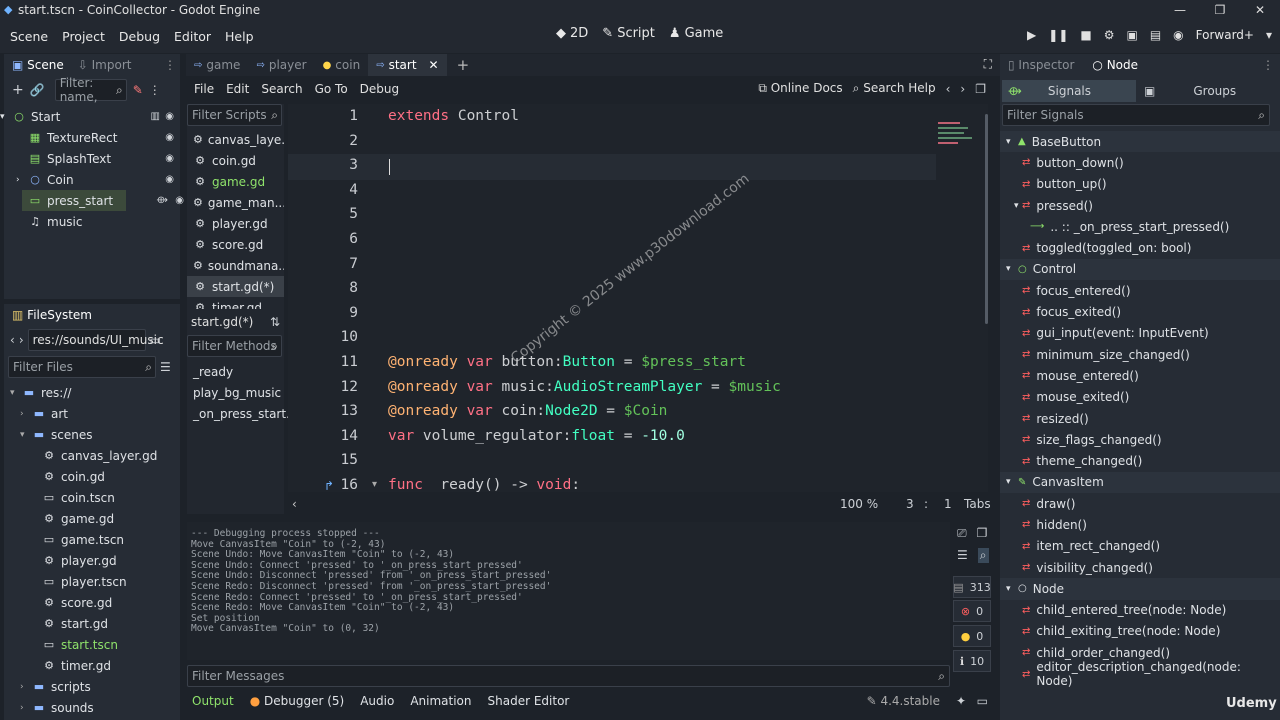  Describe the element at coordinates (1140, 546) in the screenshot. I see `signal-item: ⇄ item_rect_changed()` at that location.